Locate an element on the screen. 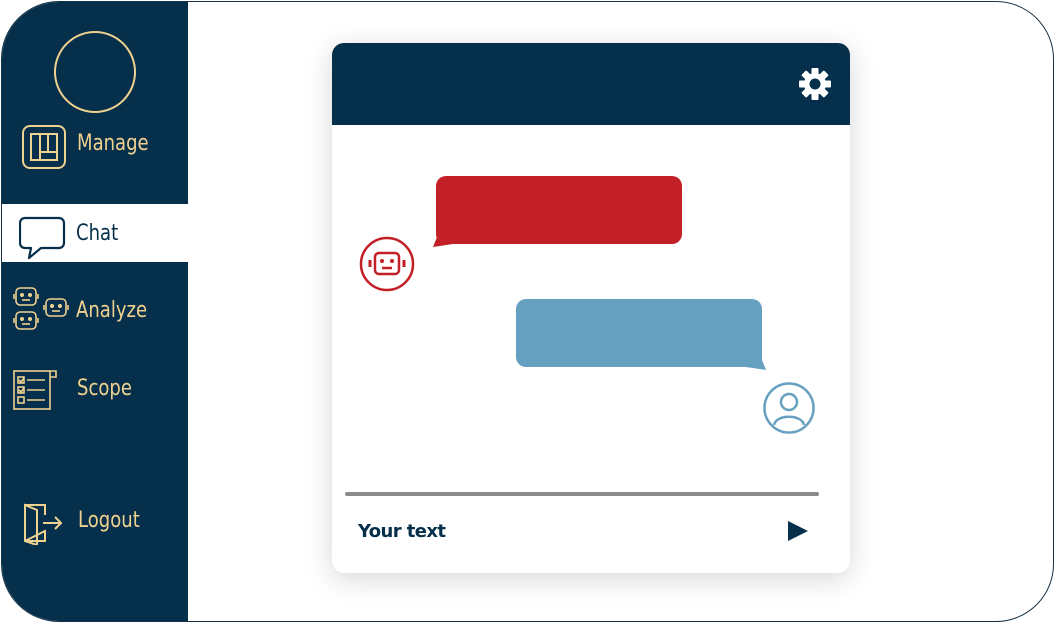 Image resolution: width=1057 pixels, height=625 pixels. send-icon is located at coordinates (797, 531).